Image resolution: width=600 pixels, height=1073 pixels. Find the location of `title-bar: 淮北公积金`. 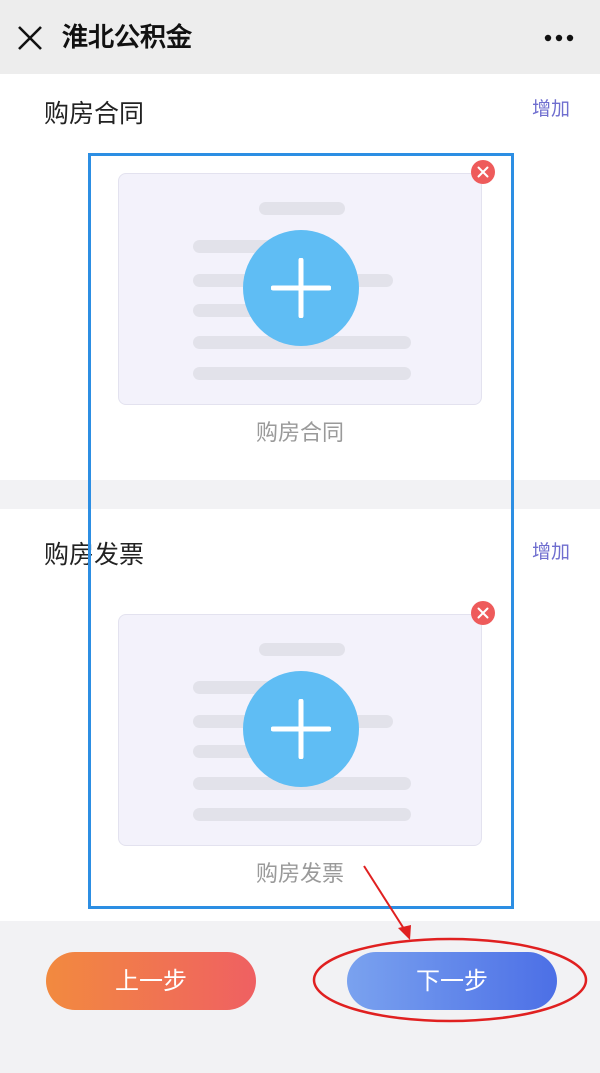

title-bar: 淮北公积金 is located at coordinates (300, 37).